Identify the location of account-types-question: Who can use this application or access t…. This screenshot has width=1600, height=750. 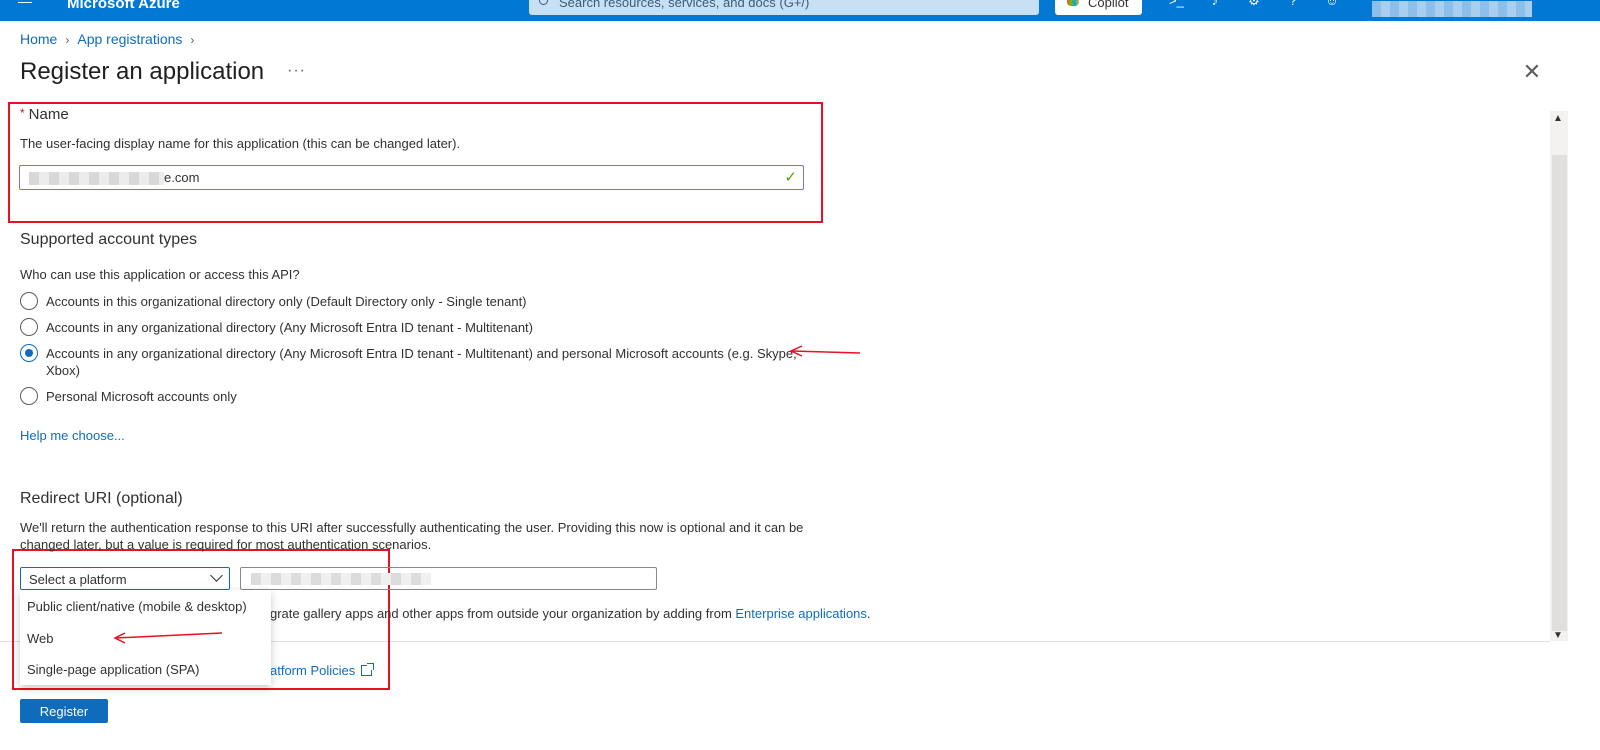
(160, 274).